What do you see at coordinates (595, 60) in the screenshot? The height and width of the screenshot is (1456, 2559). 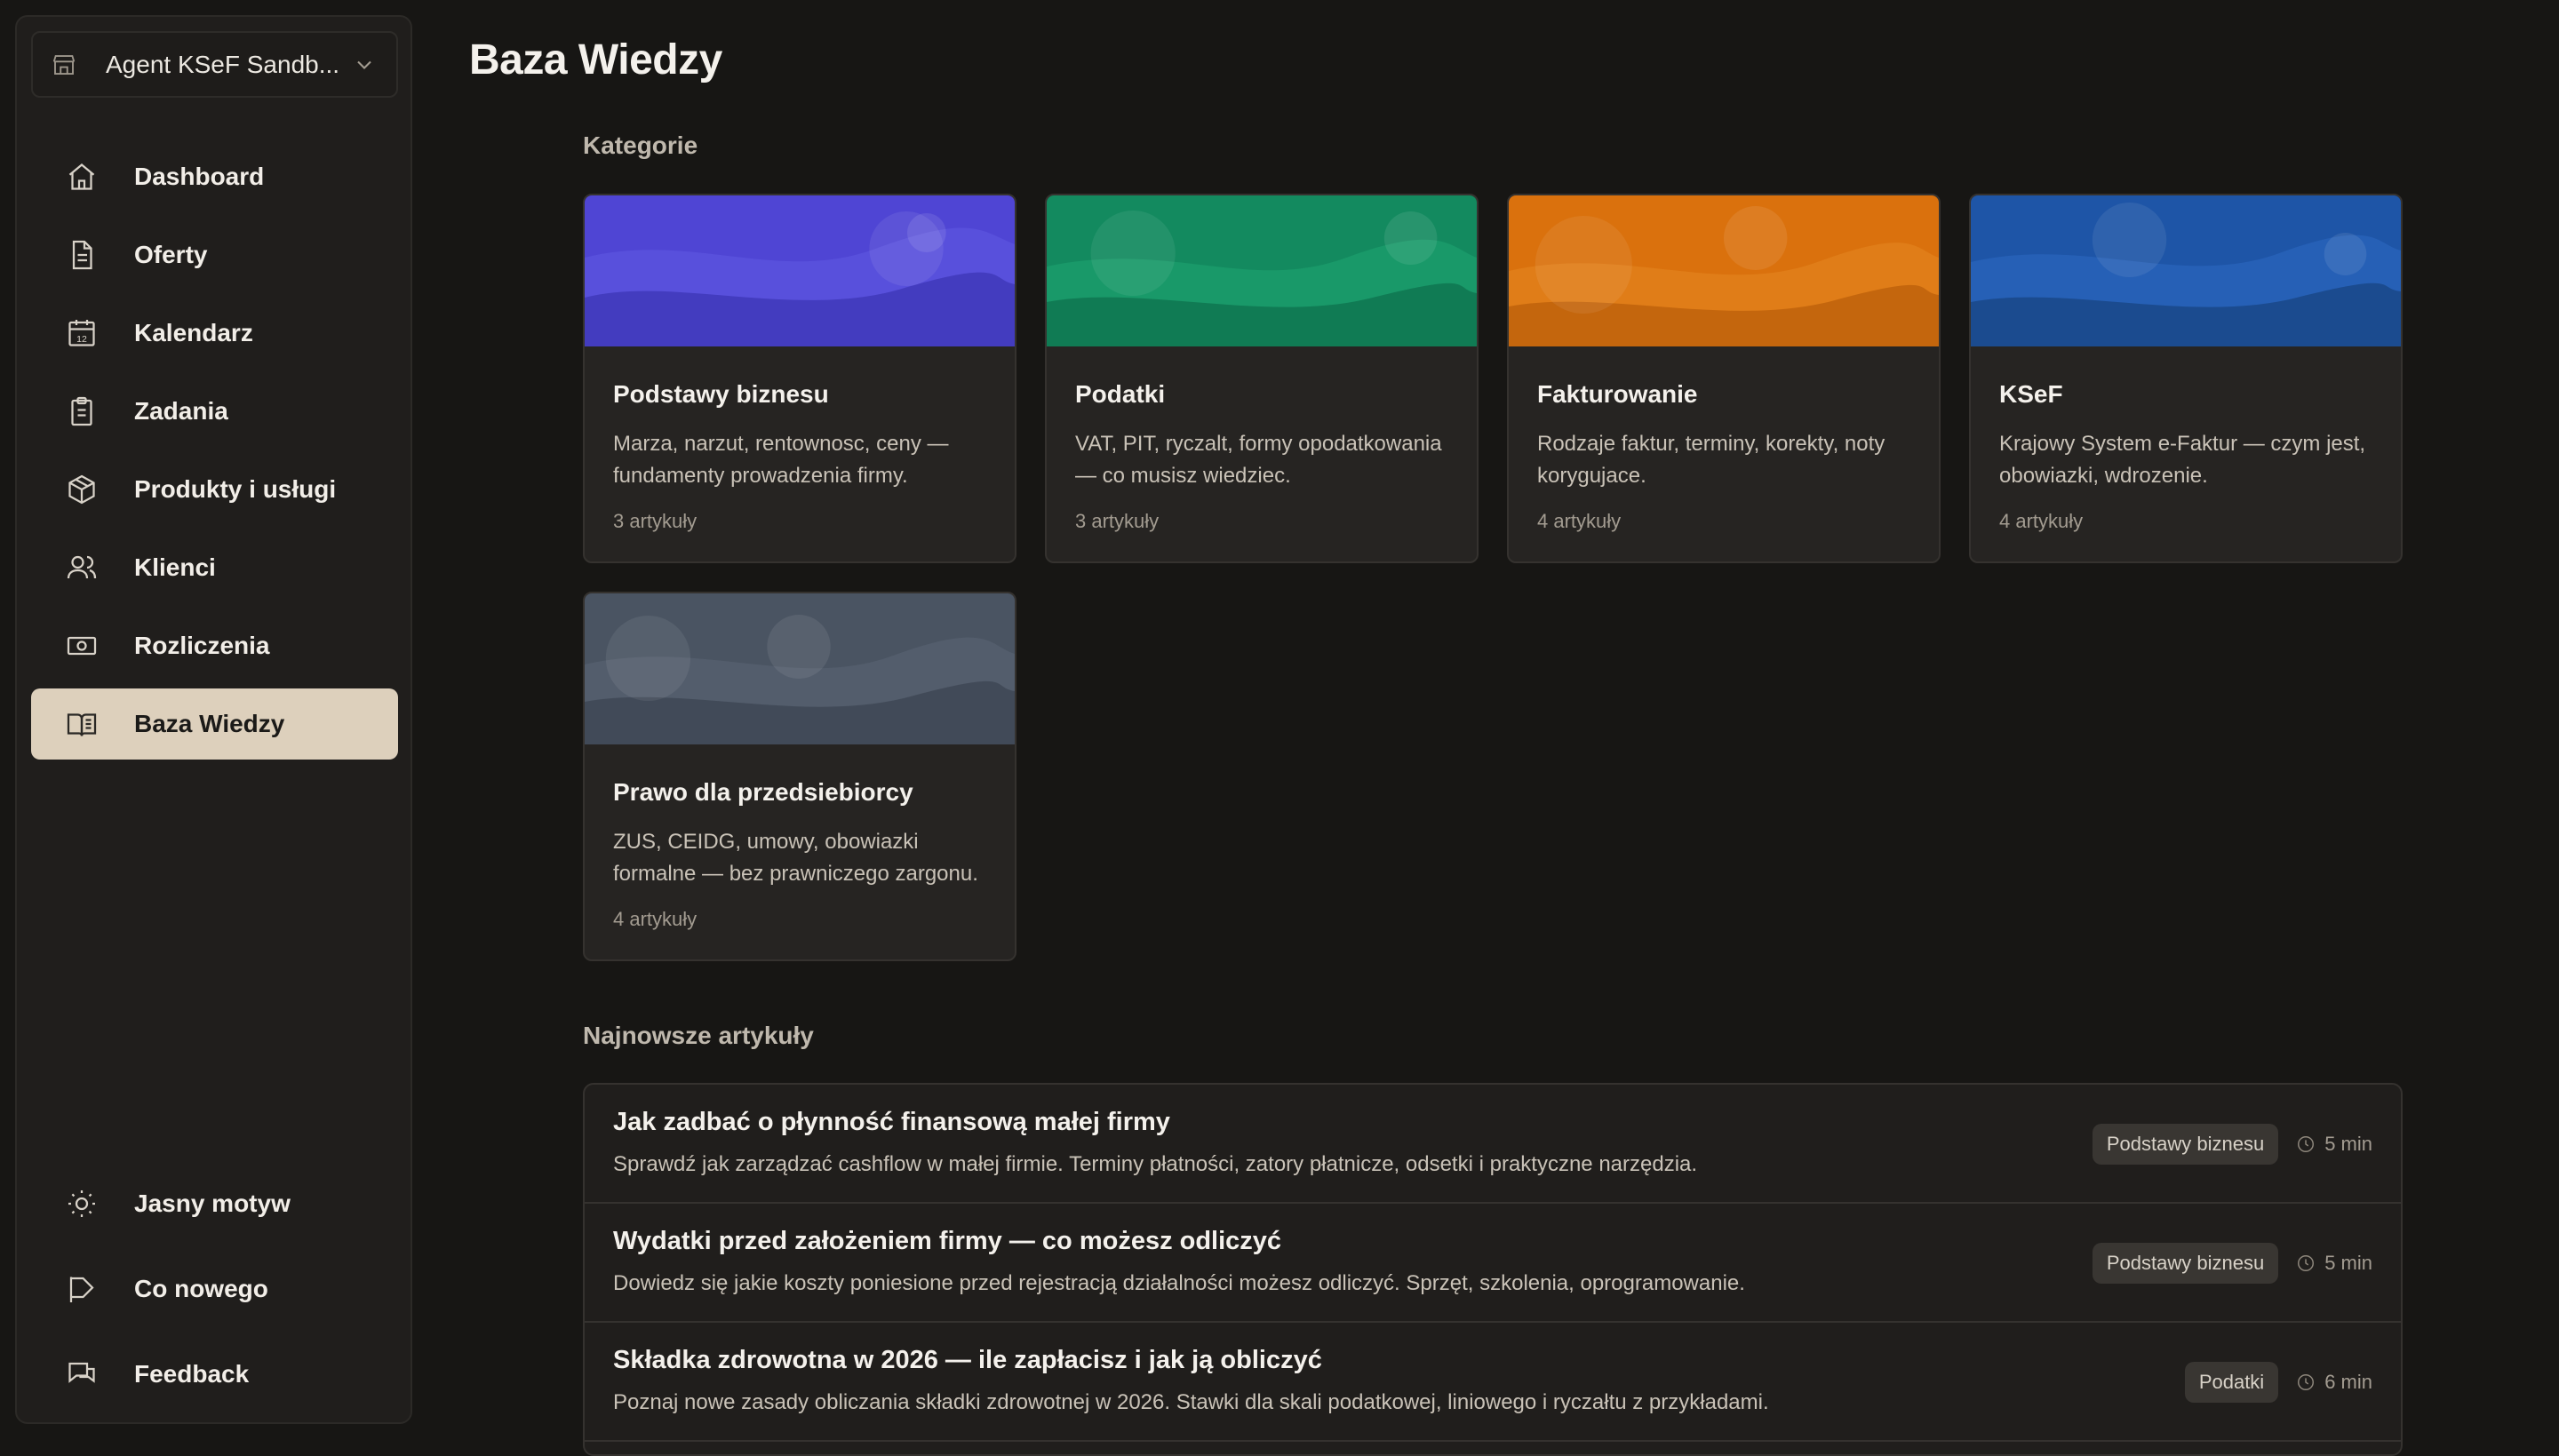 I see `page-title: Baza Wiedzy` at bounding box center [595, 60].